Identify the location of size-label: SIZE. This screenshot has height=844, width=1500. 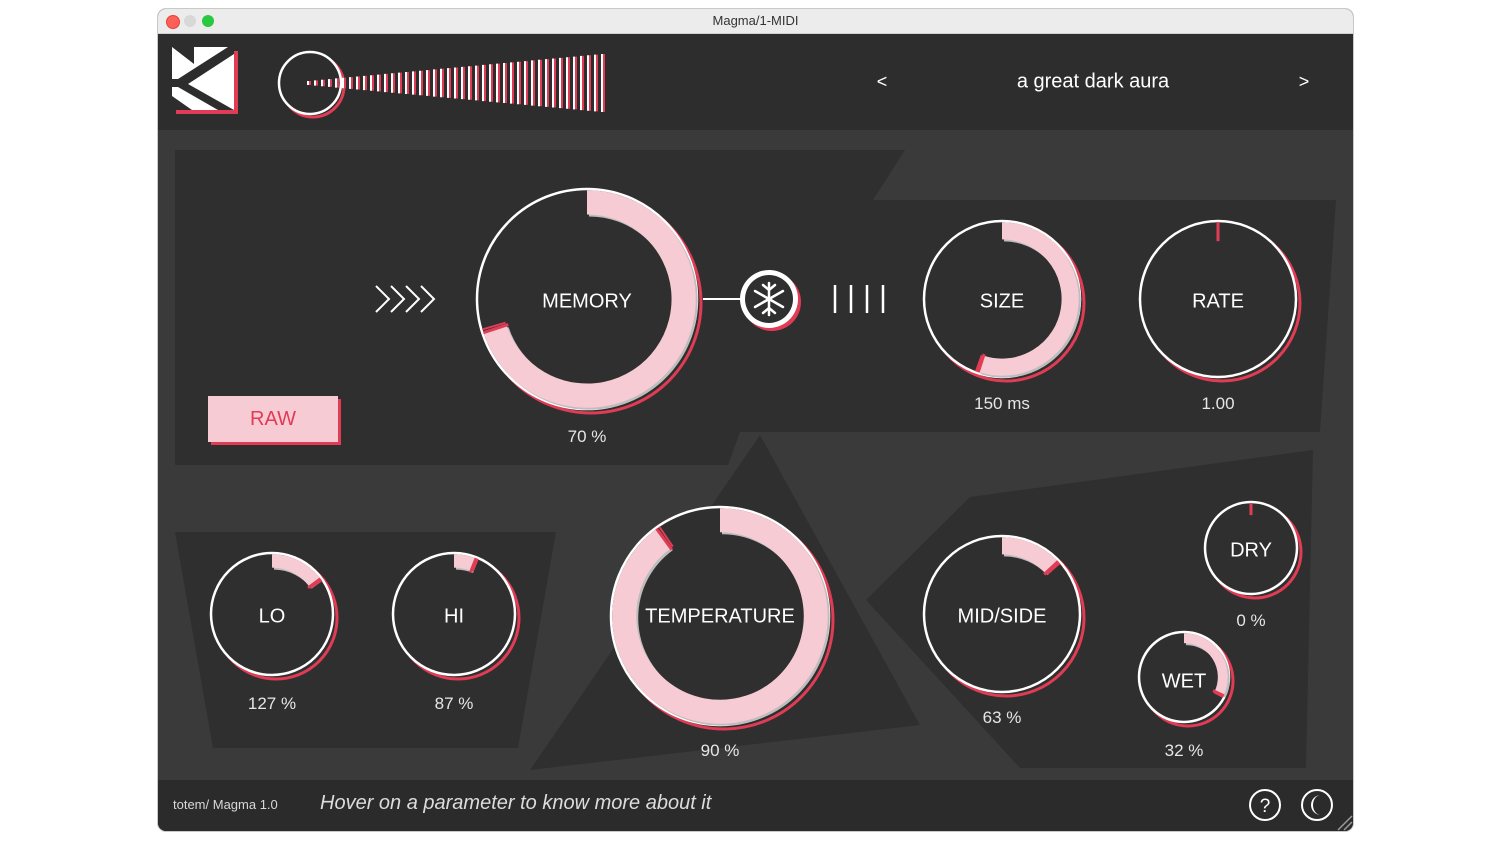
(1002, 301).